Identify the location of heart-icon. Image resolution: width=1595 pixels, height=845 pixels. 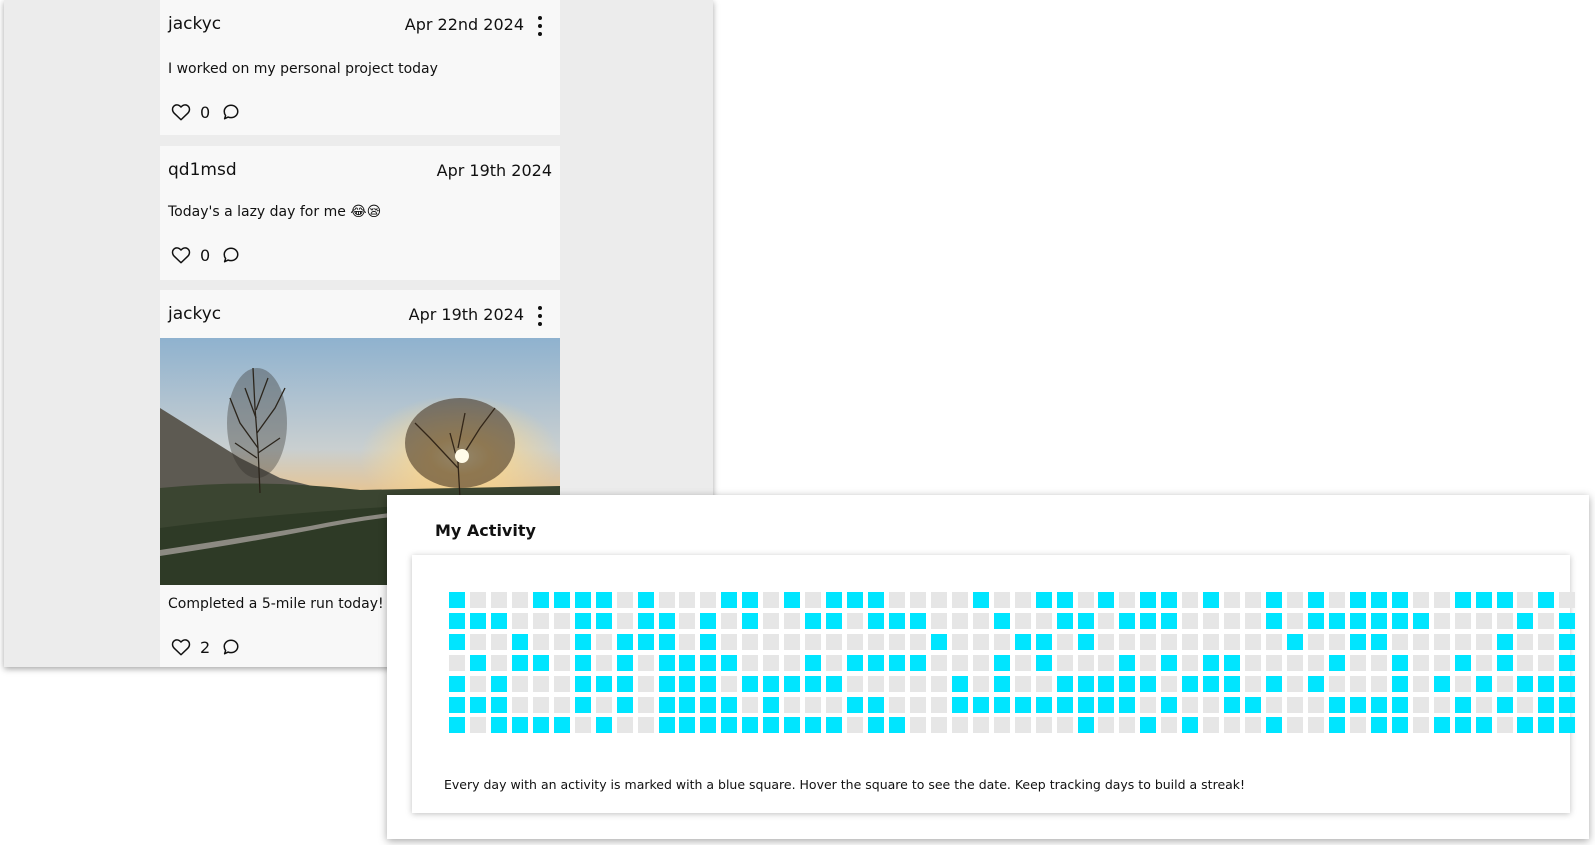
(181, 255).